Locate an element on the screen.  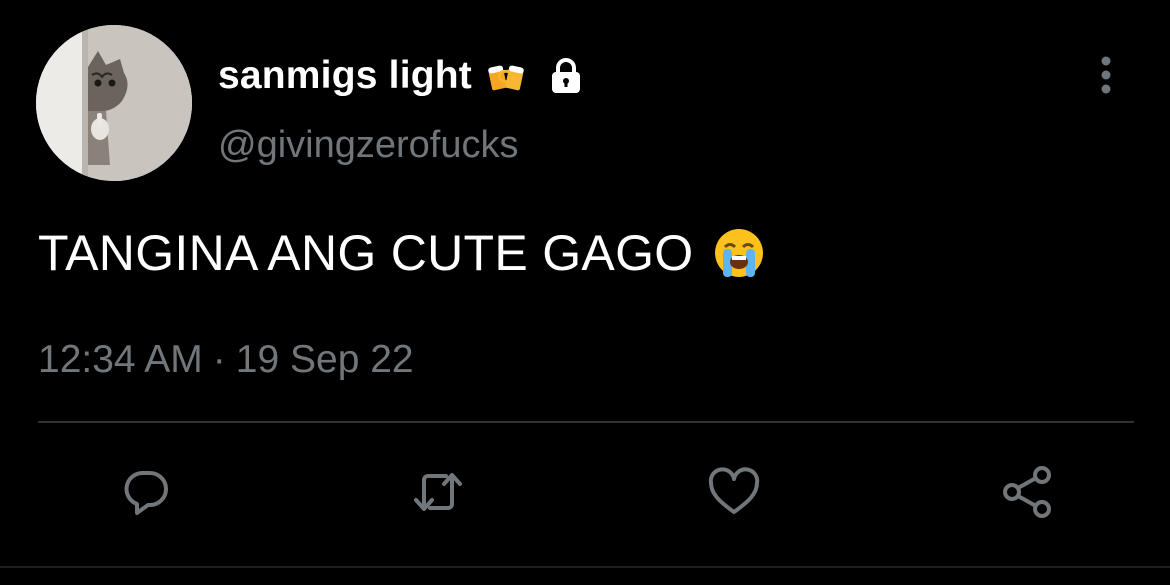
avatar-cat-image is located at coordinates (114, 103).